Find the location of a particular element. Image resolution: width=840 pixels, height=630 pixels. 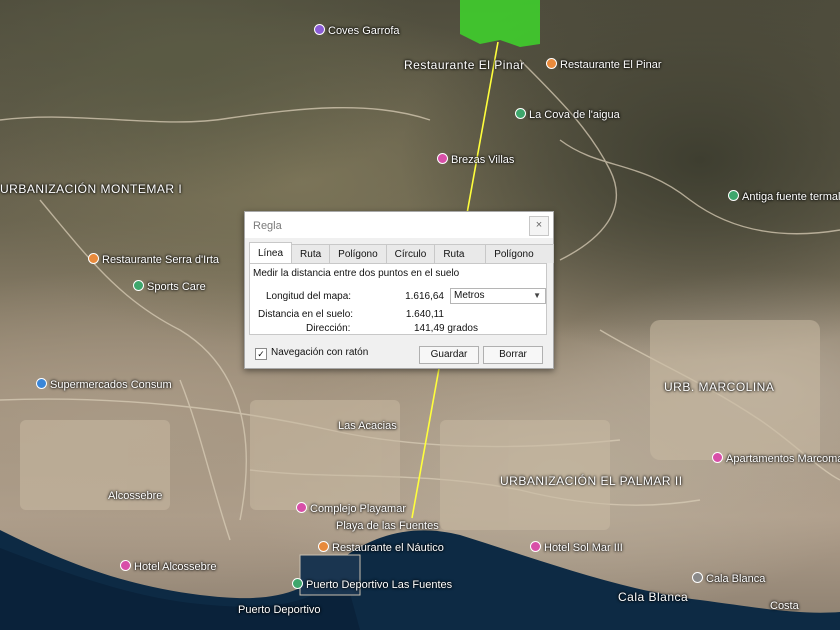

map-label: Puerto Deportivo is located at coordinates (279, 610).